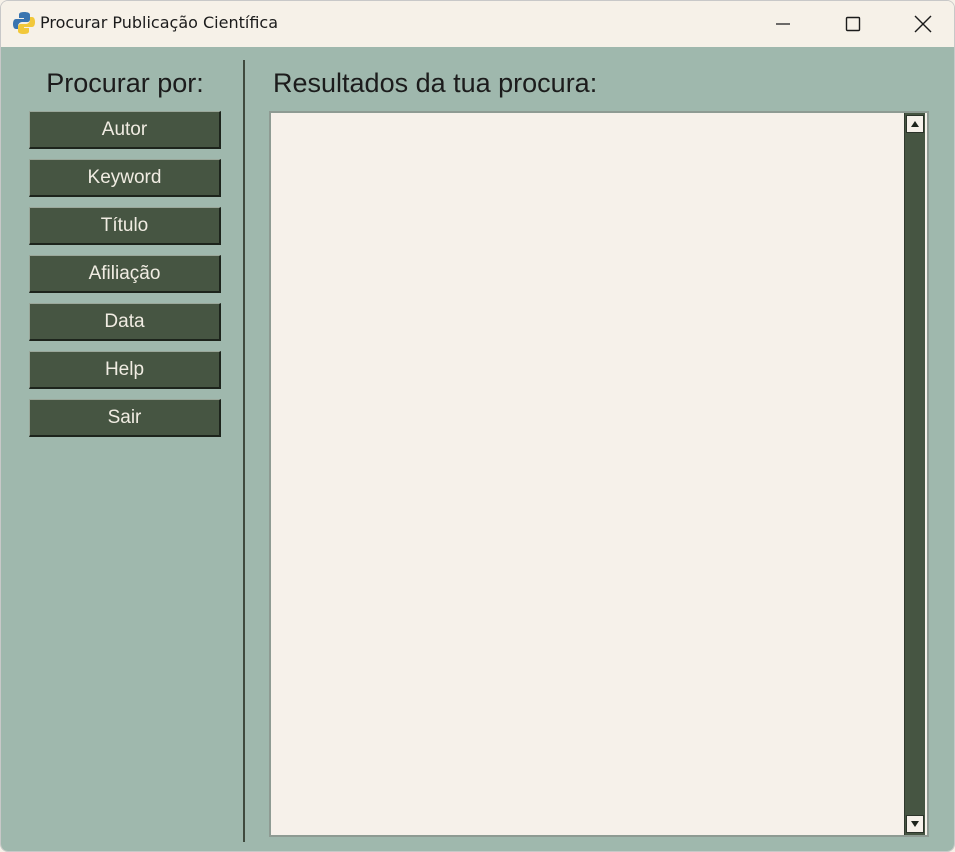 This screenshot has width=955, height=852. I want to click on author-button: Autor, so click(125, 130).